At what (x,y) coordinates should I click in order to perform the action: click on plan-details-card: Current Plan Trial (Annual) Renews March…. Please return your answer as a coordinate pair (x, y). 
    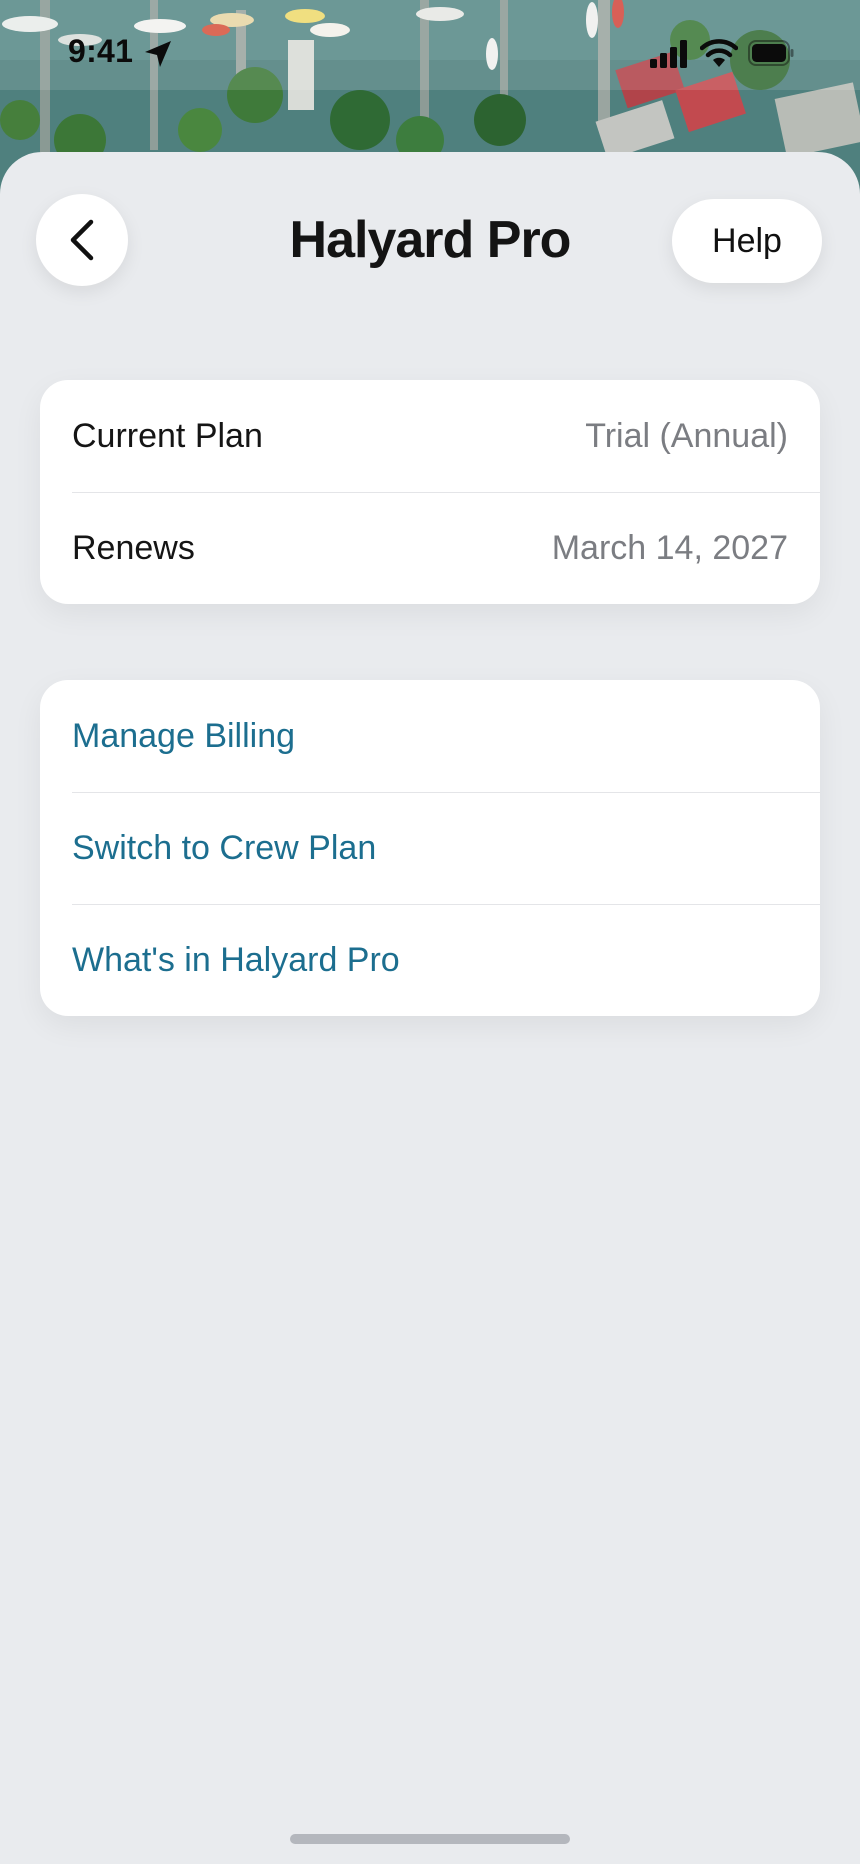
    Looking at the image, I should click on (430, 492).